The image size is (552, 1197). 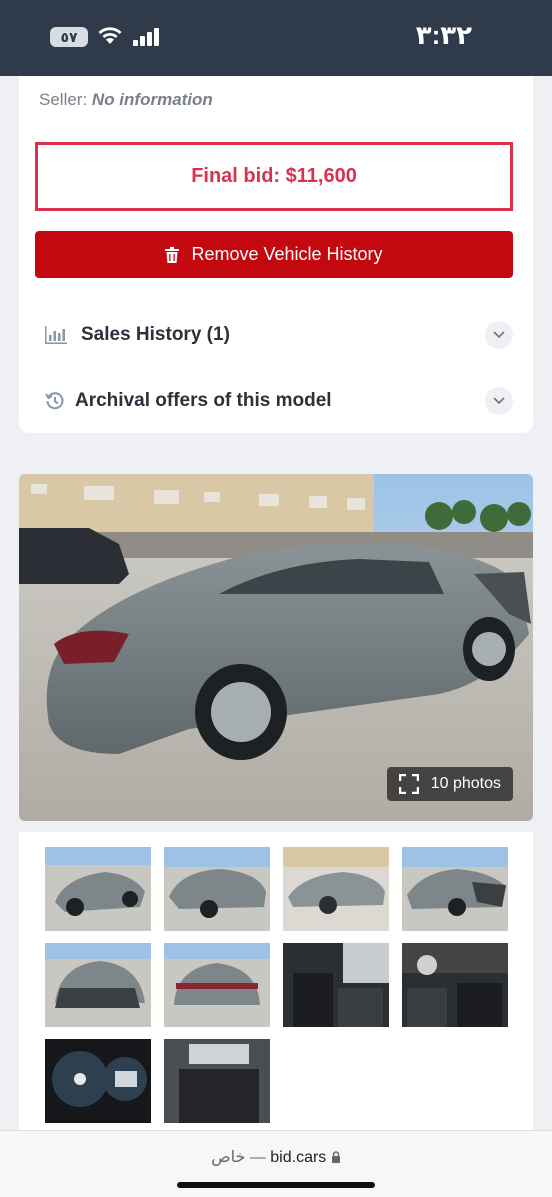 What do you see at coordinates (336, 1159) in the screenshot?
I see `lock-icon` at bounding box center [336, 1159].